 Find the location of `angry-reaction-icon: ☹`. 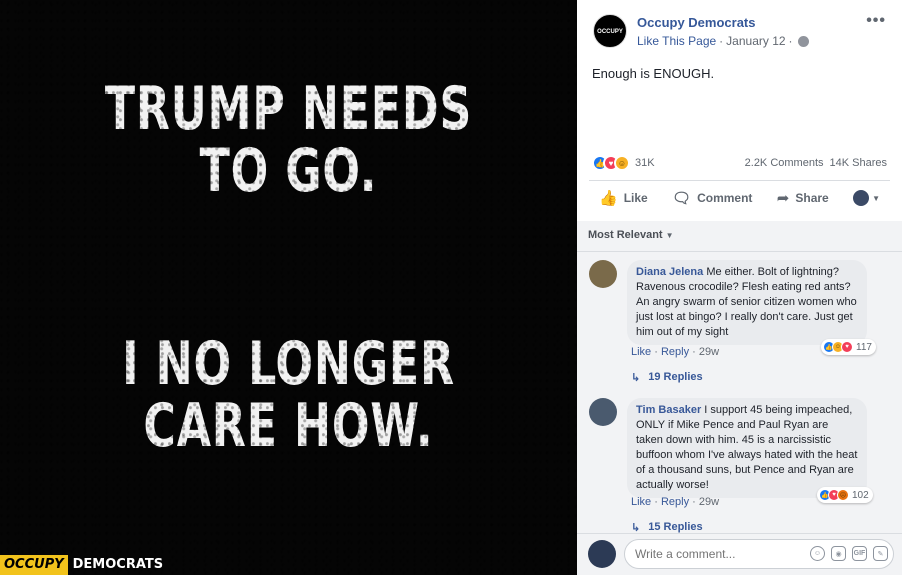

angry-reaction-icon: ☹ is located at coordinates (843, 495).